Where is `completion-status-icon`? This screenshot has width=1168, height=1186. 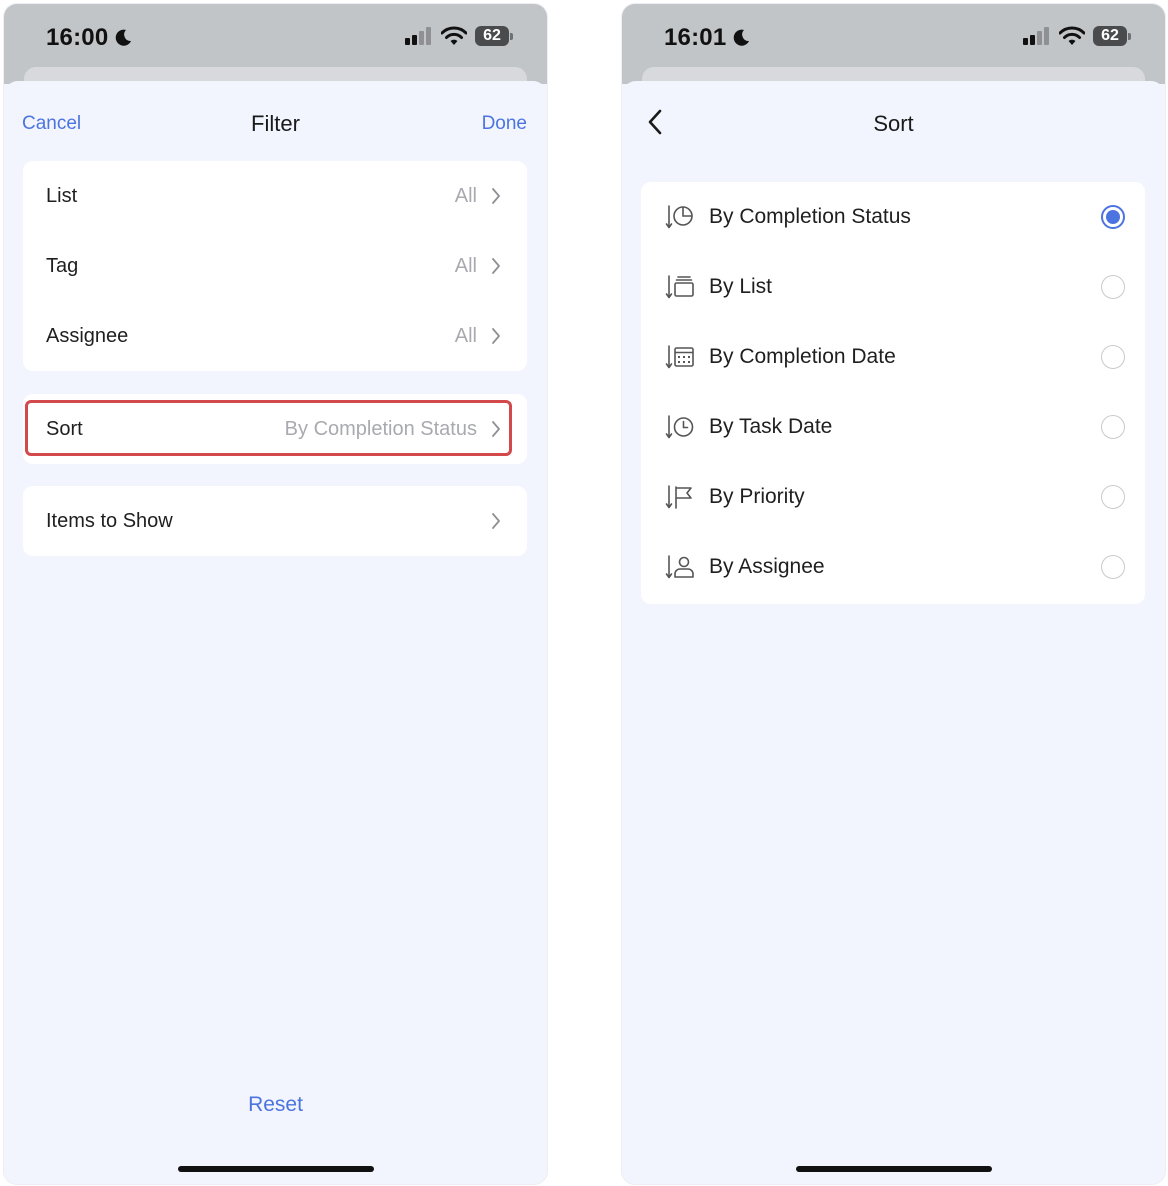
completion-status-icon is located at coordinates (679, 217).